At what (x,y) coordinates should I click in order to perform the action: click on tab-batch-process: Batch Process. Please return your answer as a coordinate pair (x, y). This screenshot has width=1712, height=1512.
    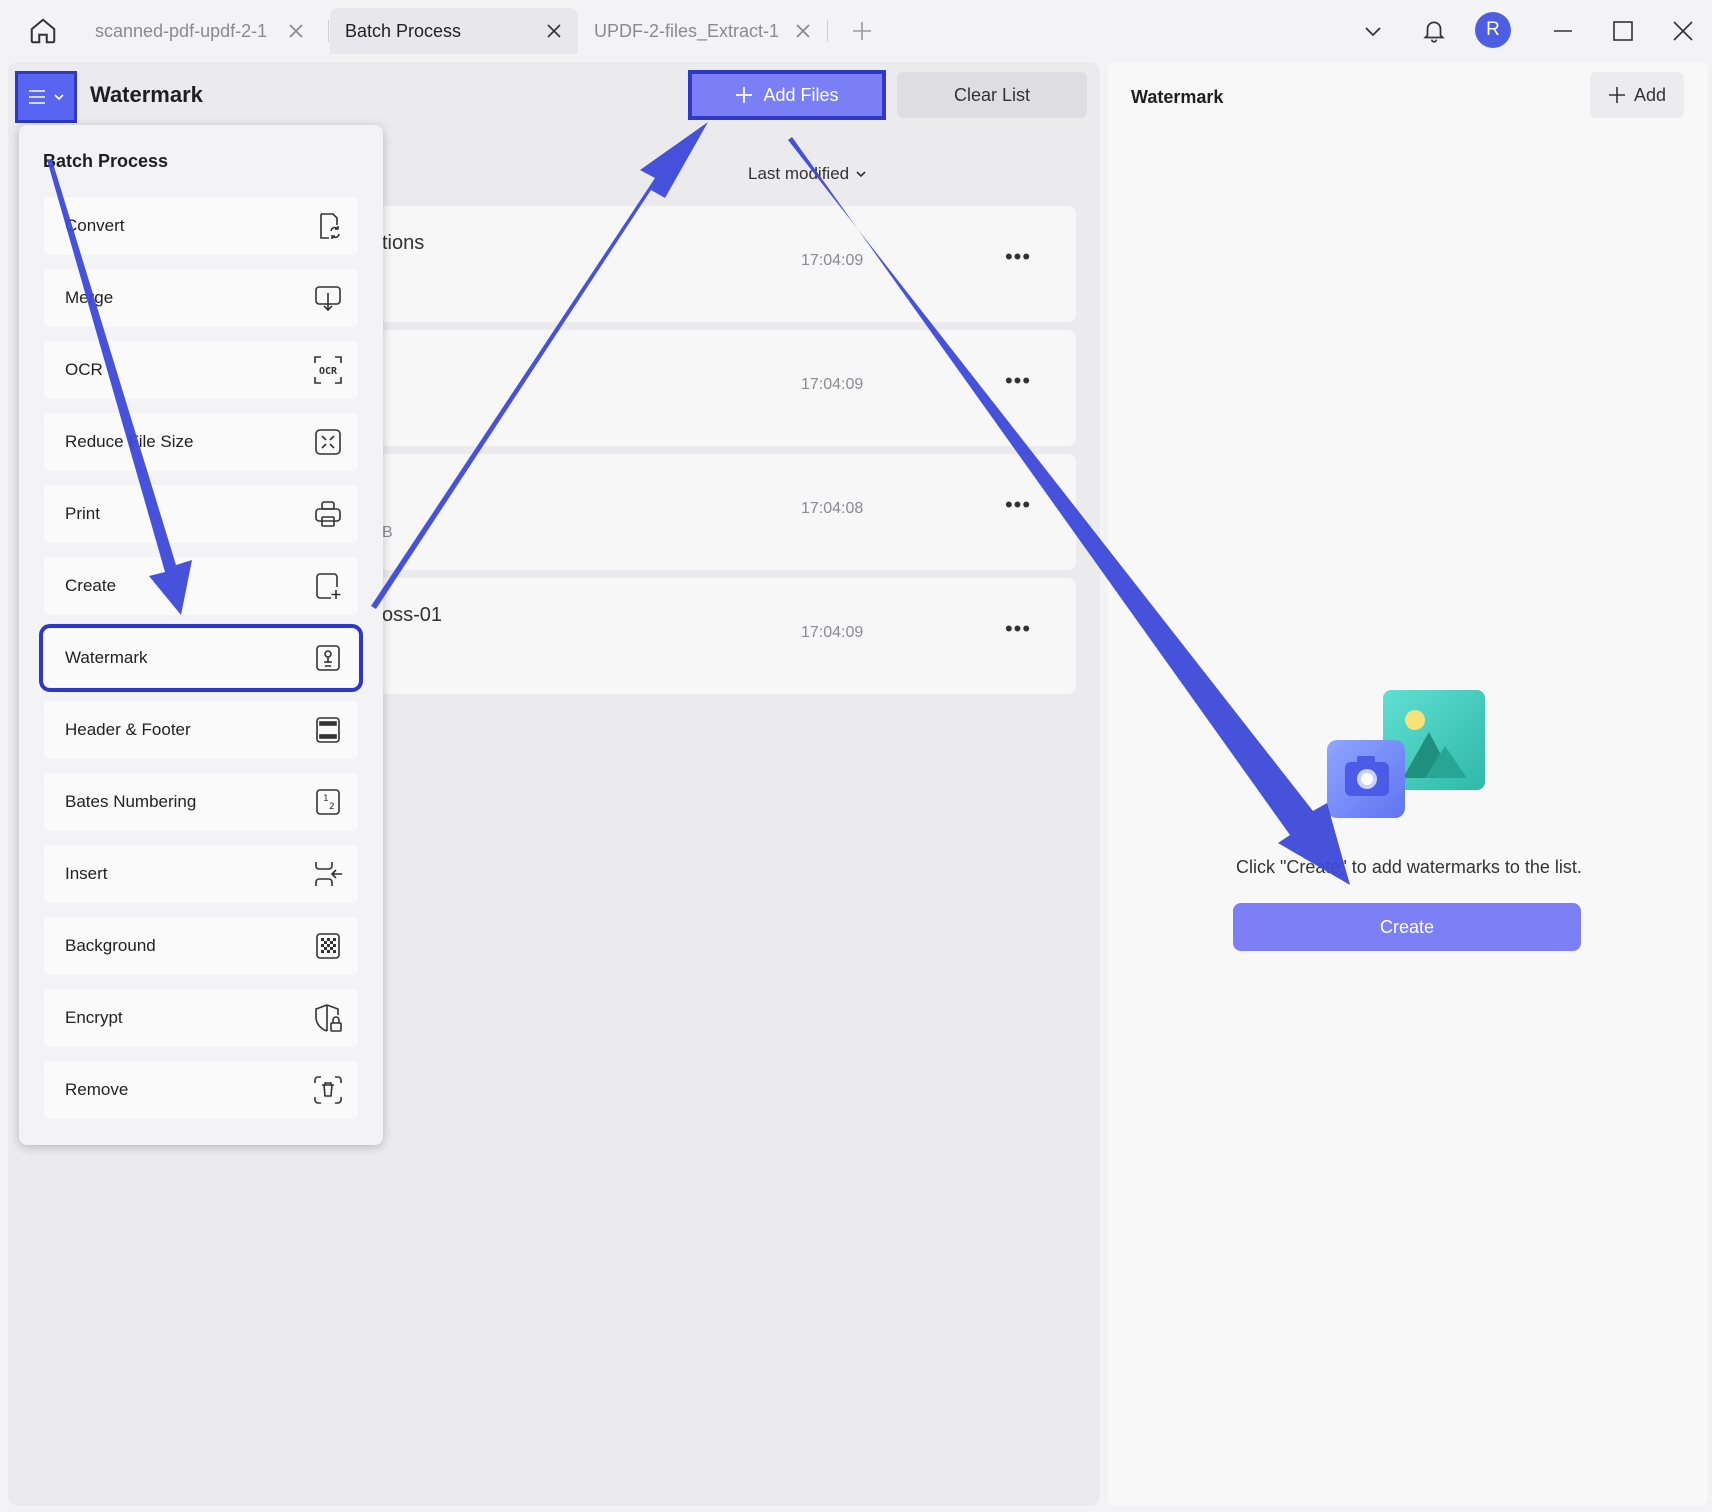
    Looking at the image, I should click on (454, 31).